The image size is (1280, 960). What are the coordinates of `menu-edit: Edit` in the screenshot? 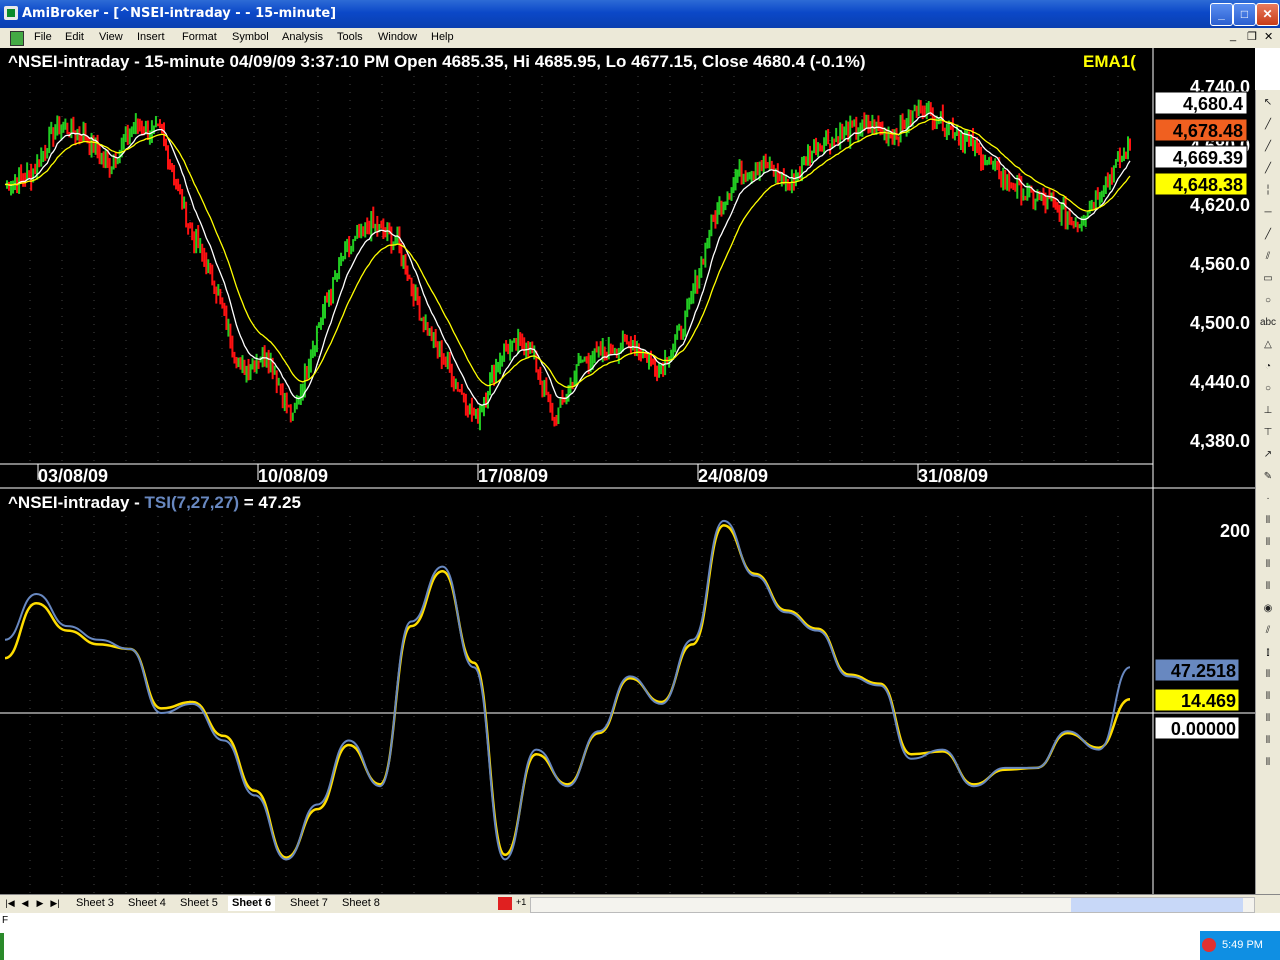 It's located at (74, 37).